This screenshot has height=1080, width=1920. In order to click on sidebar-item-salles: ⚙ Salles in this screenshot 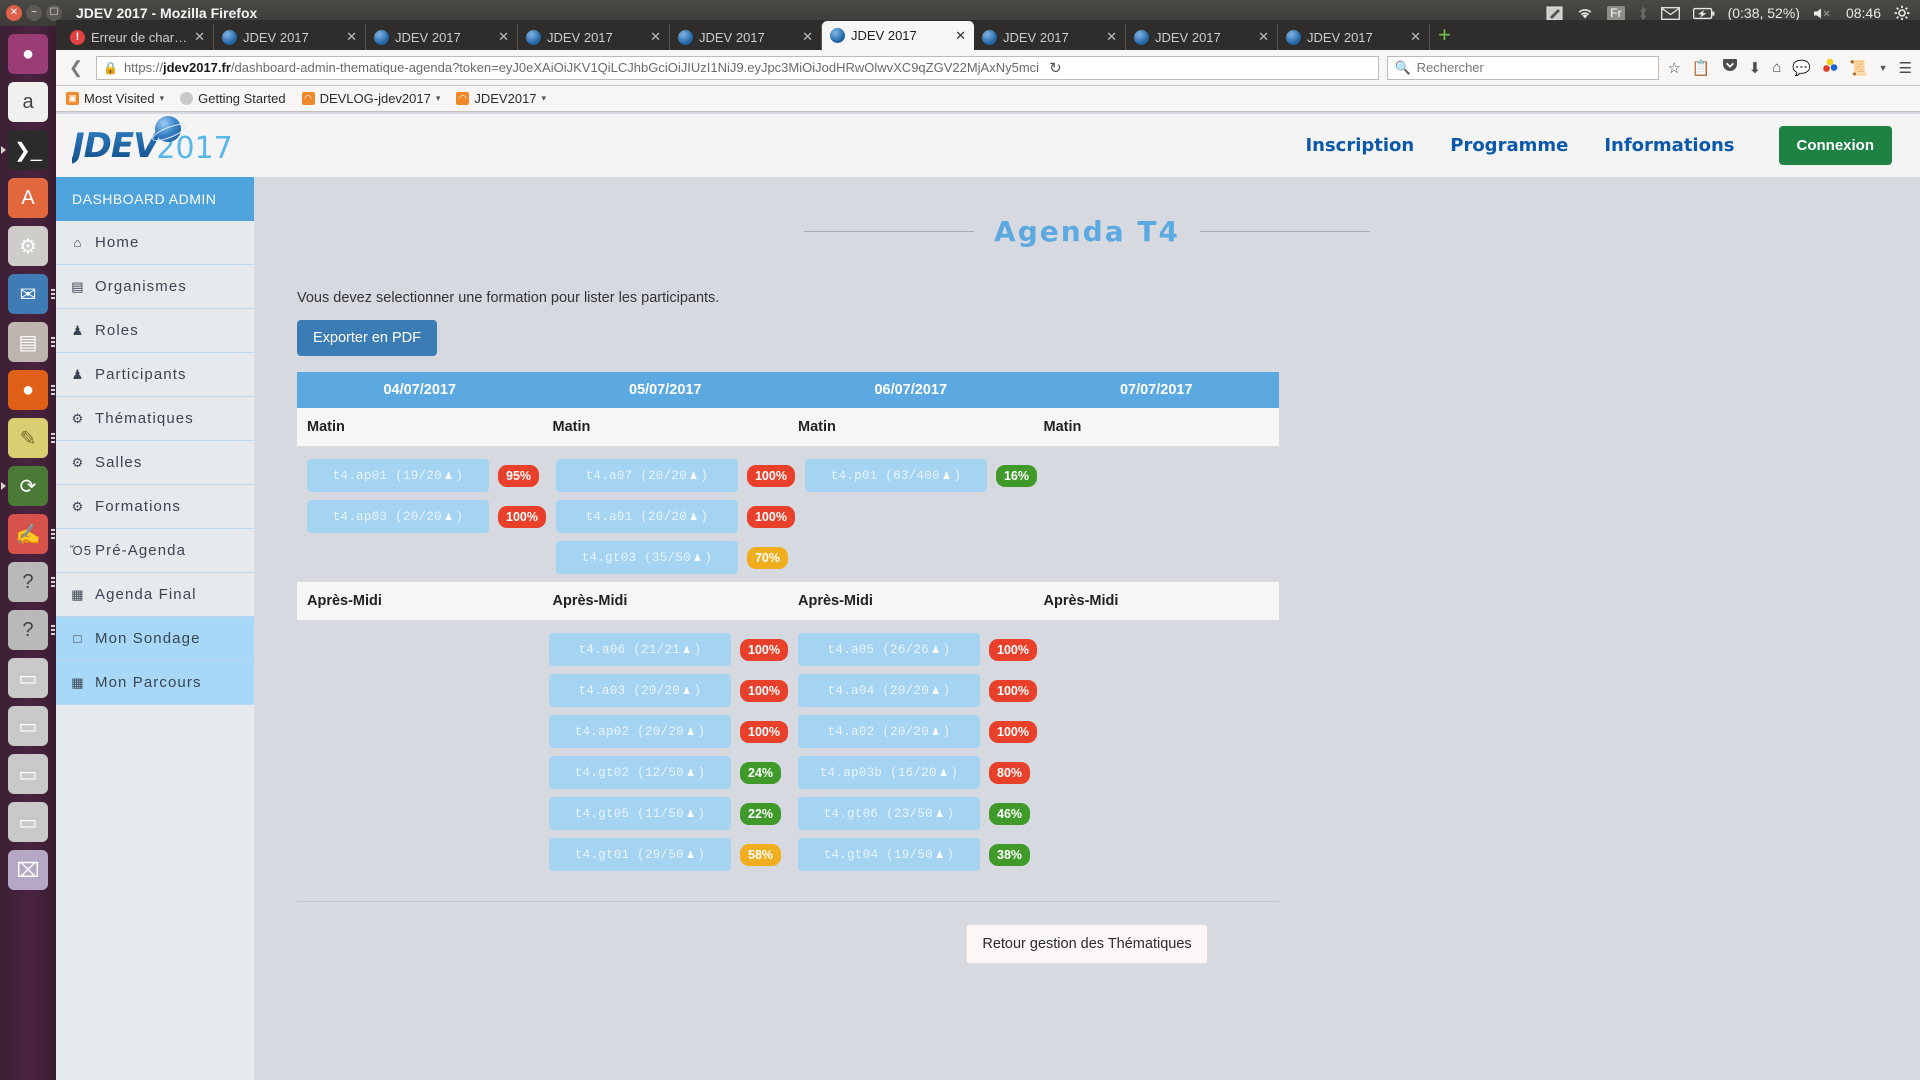, I will do `click(155, 463)`.